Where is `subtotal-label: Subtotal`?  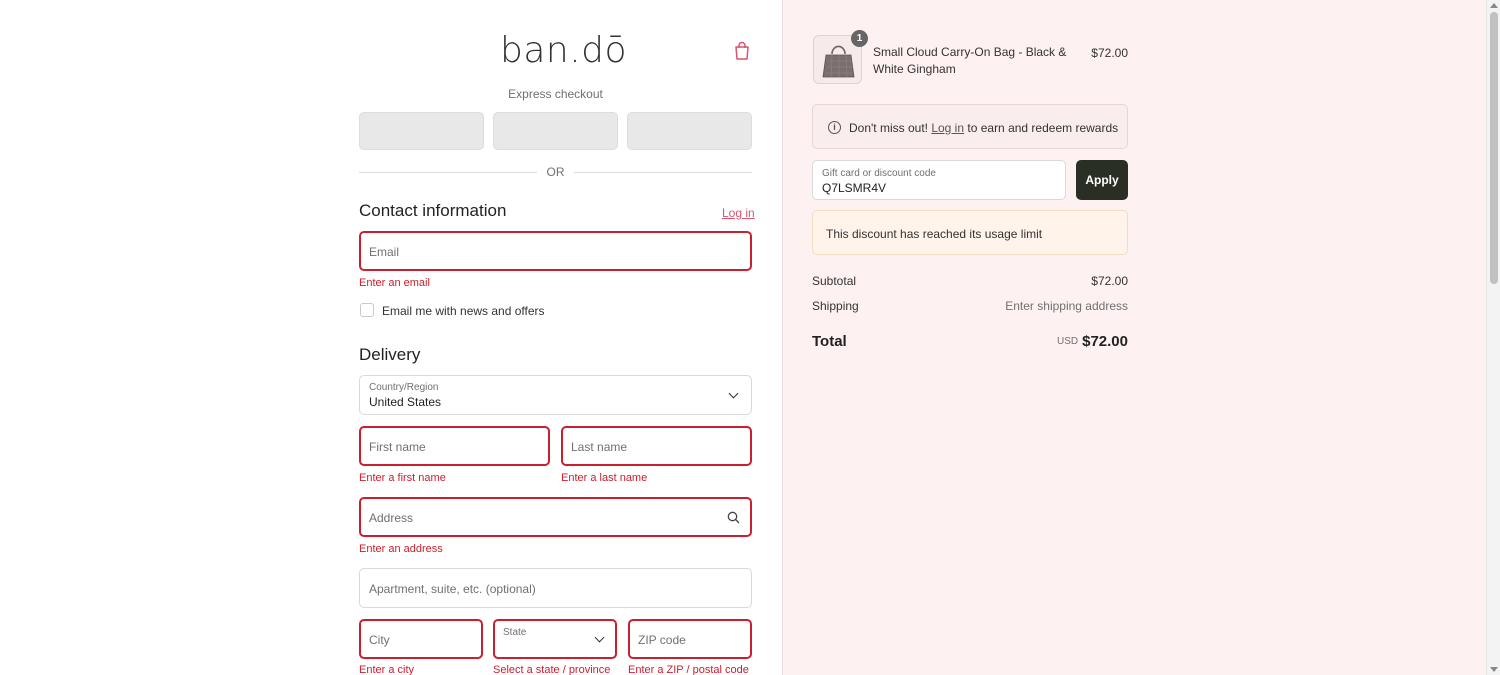 subtotal-label: Subtotal is located at coordinates (834, 281).